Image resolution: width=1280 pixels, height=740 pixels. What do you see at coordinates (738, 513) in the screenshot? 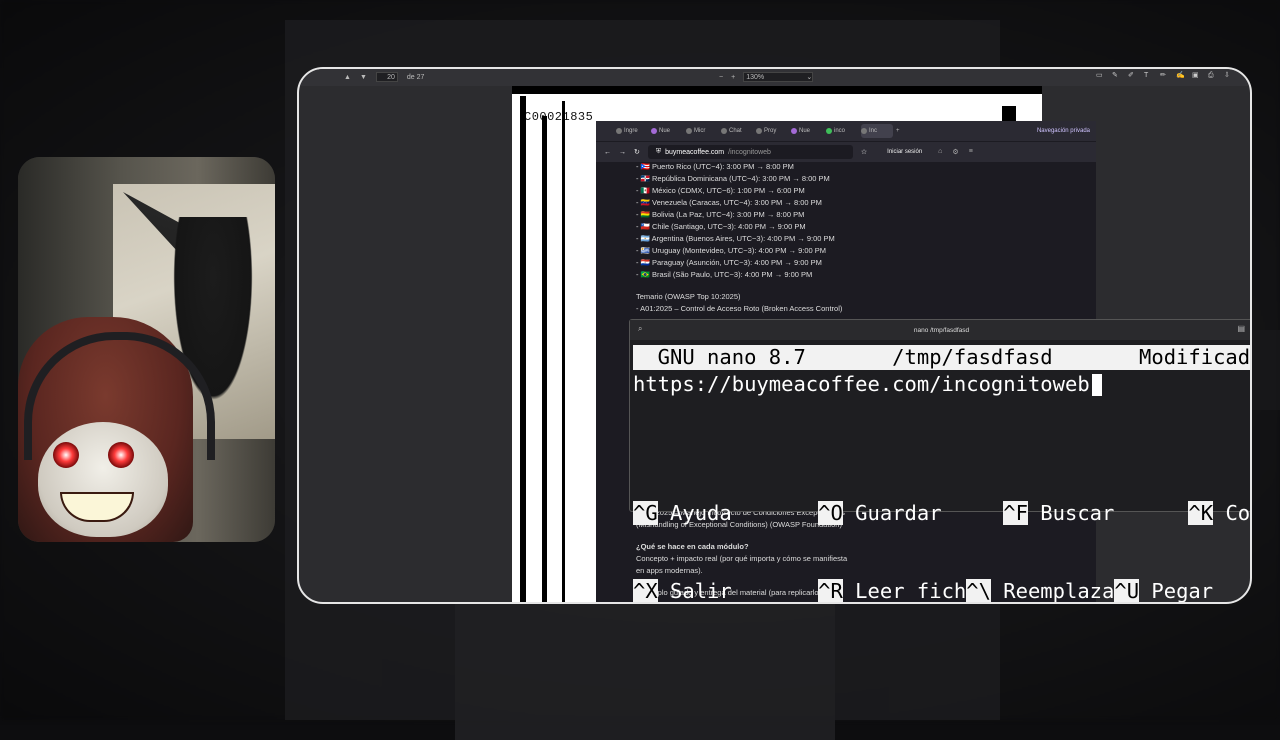
I see `shortcut-label: Ayuda` at bounding box center [738, 513].